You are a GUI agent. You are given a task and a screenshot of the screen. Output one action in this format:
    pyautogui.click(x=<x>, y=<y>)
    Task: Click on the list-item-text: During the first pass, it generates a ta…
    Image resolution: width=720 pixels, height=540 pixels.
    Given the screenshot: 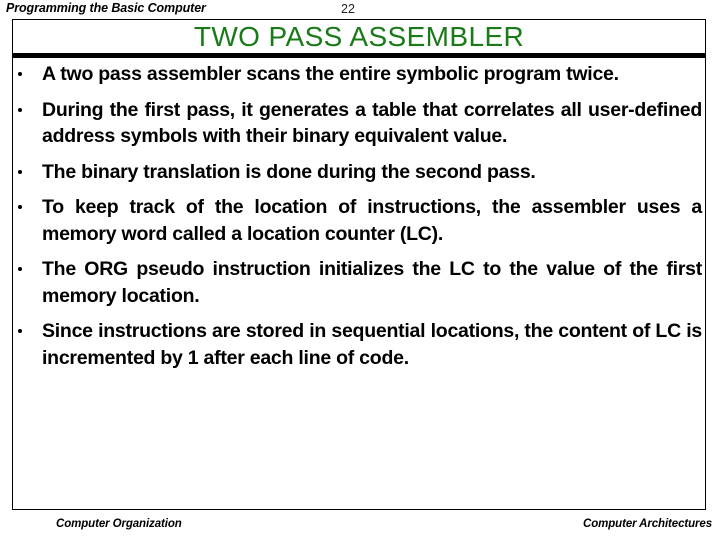 What is the action you would take?
    pyautogui.click(x=372, y=123)
    